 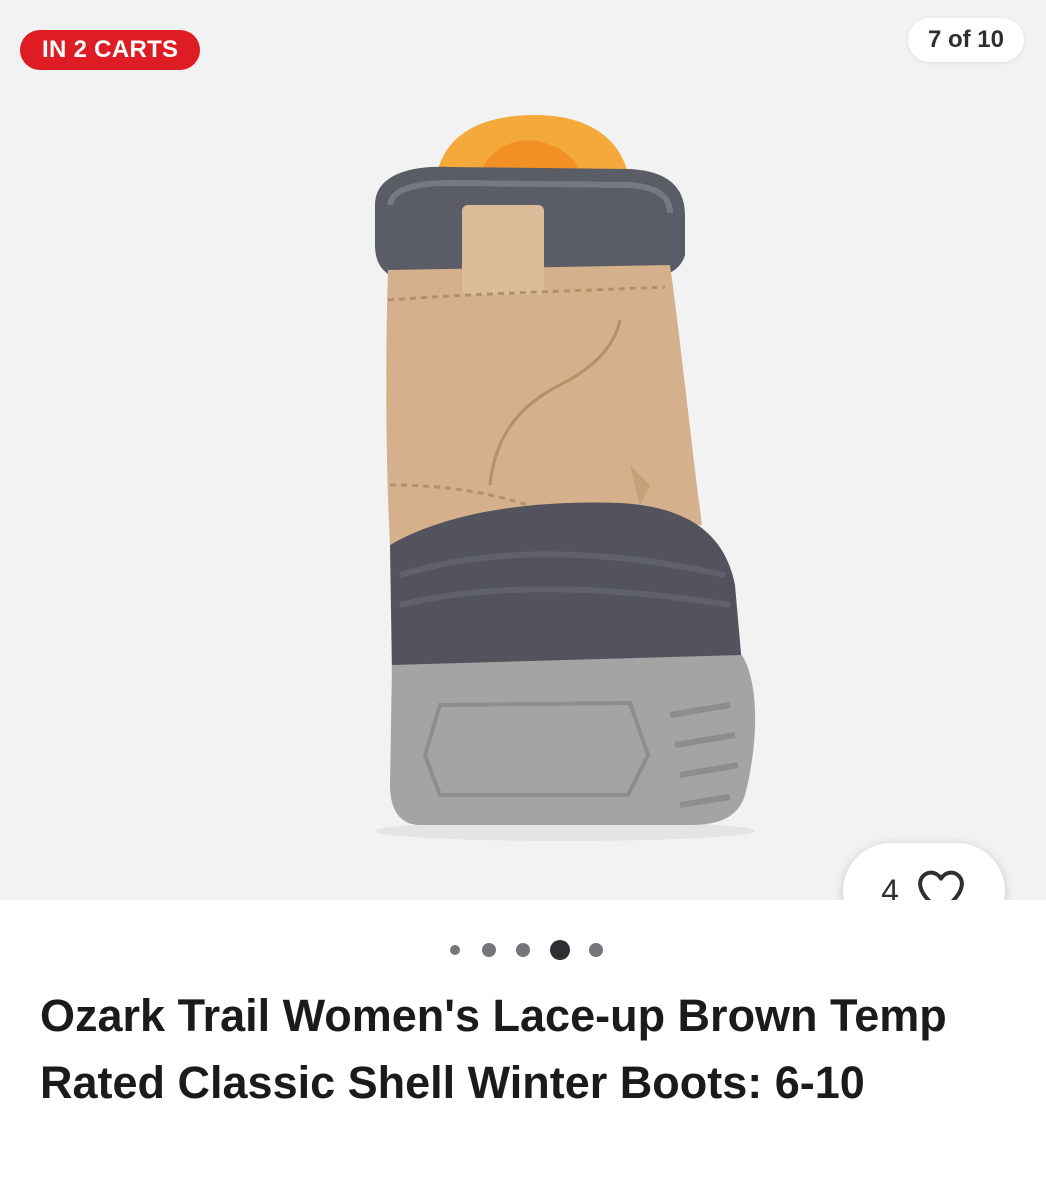 I want to click on favorite-button: 4, so click(x=924, y=871).